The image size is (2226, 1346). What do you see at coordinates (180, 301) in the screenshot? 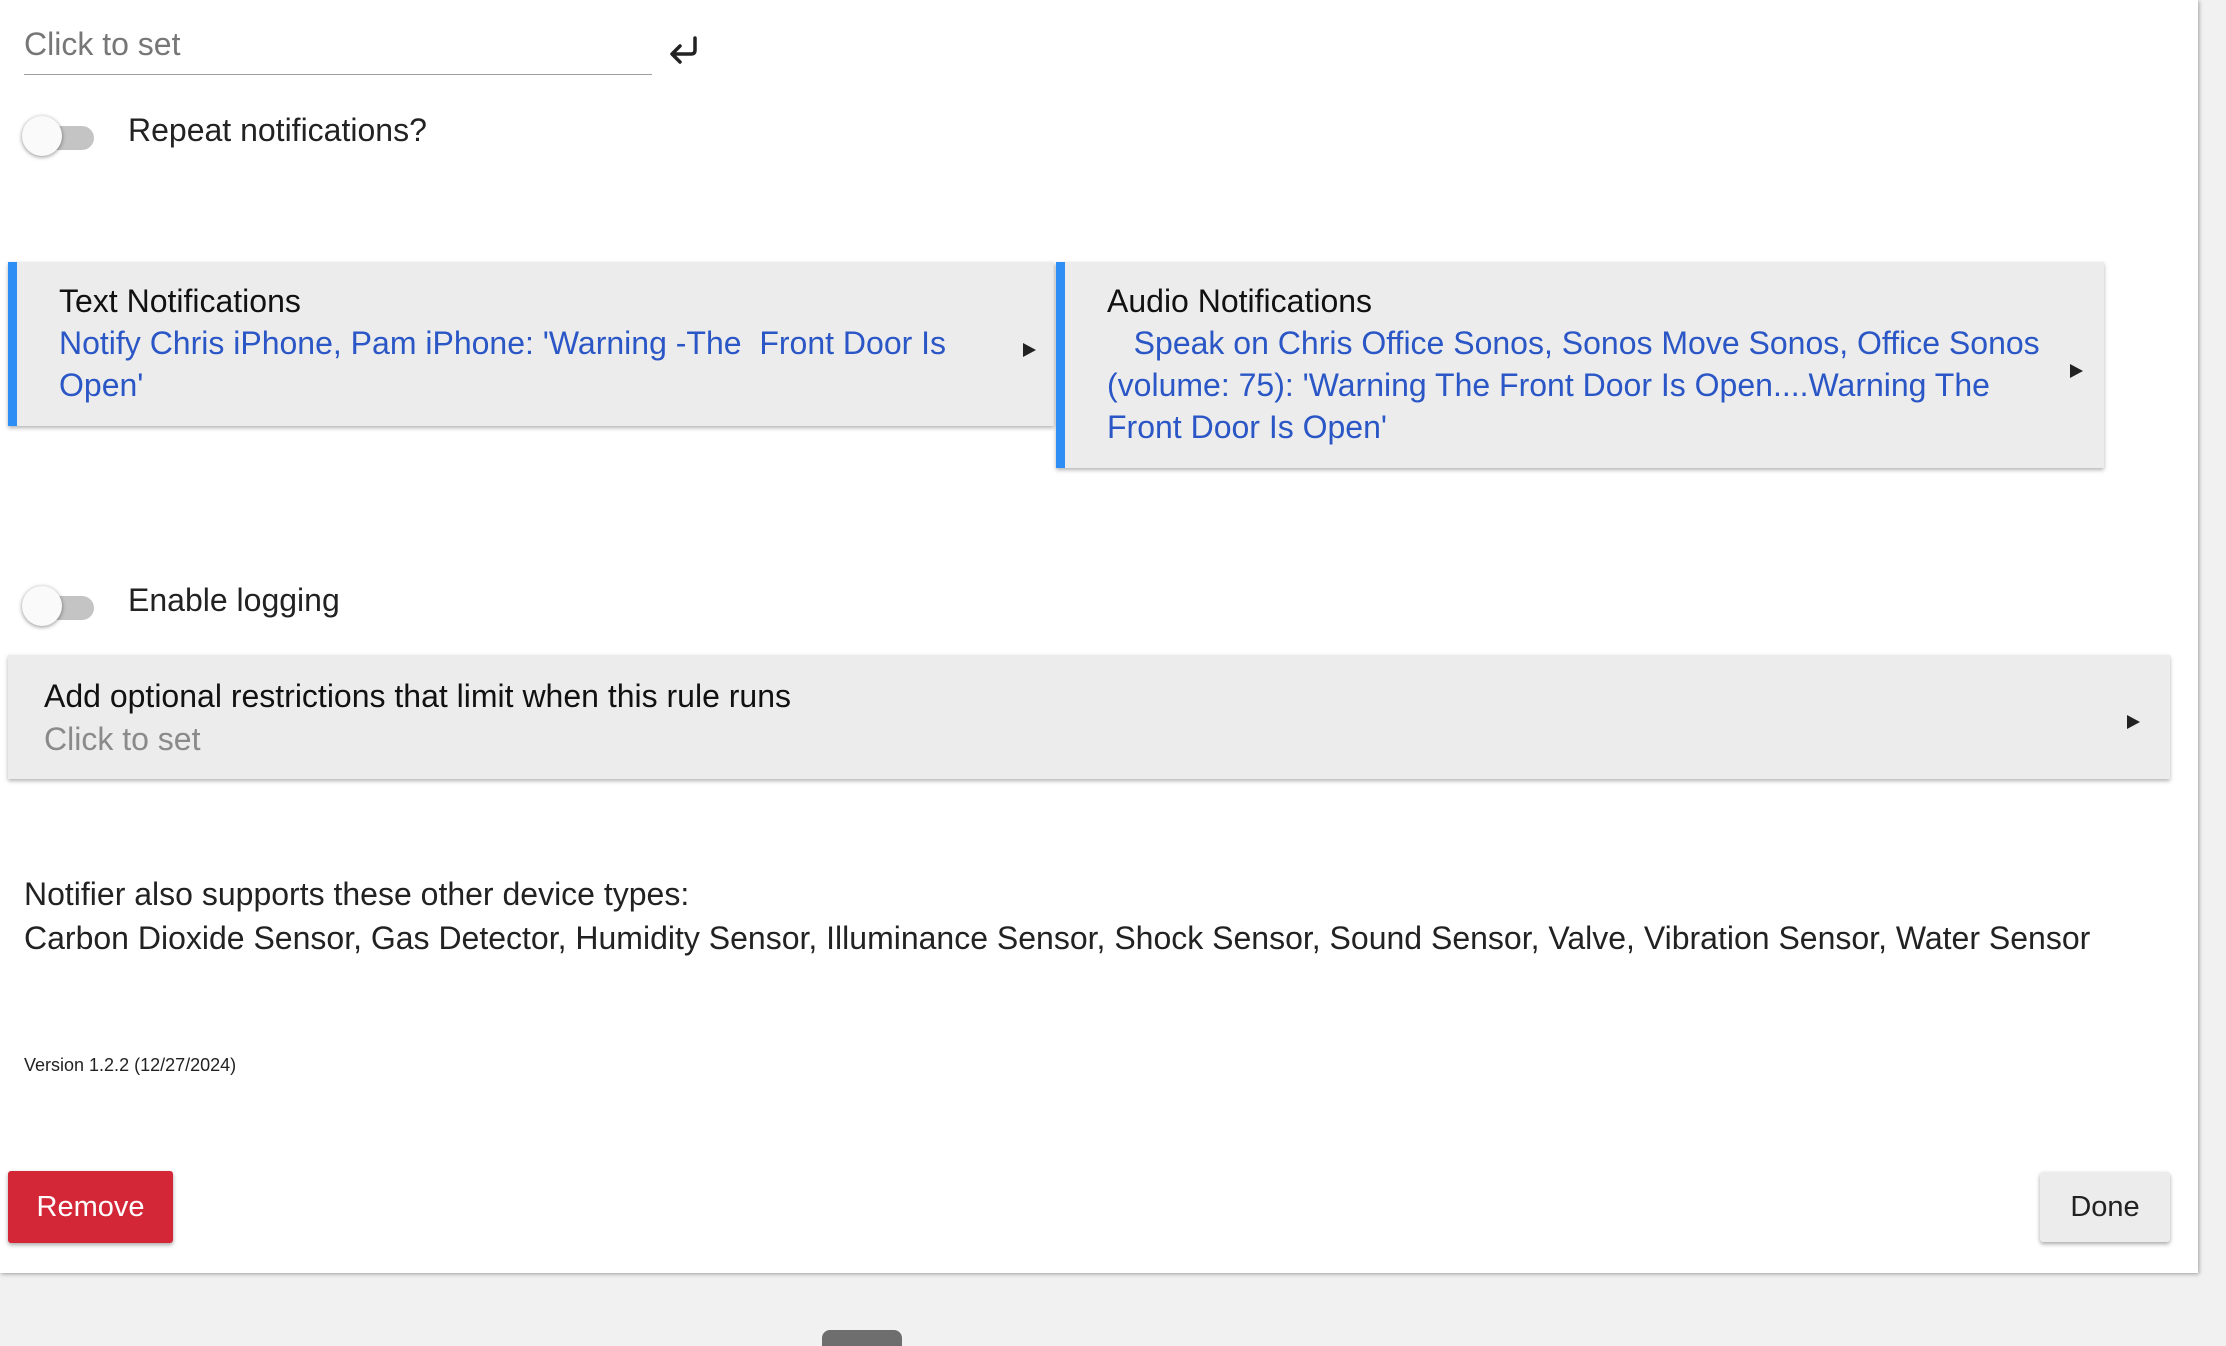
I see `card-title: Text Notifications` at bounding box center [180, 301].